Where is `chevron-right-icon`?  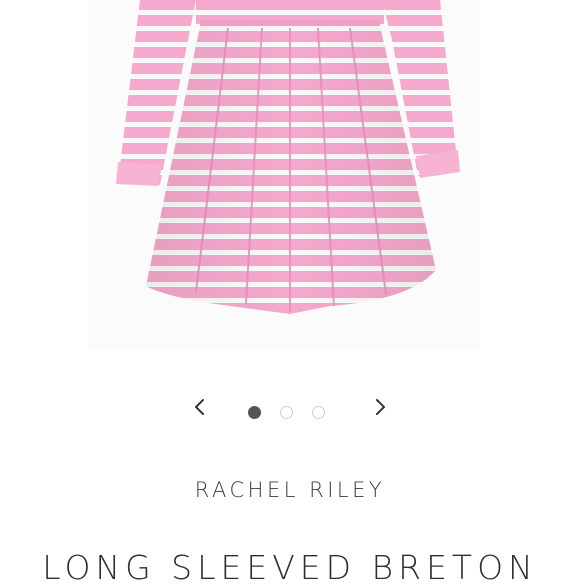 chevron-right-icon is located at coordinates (380, 409).